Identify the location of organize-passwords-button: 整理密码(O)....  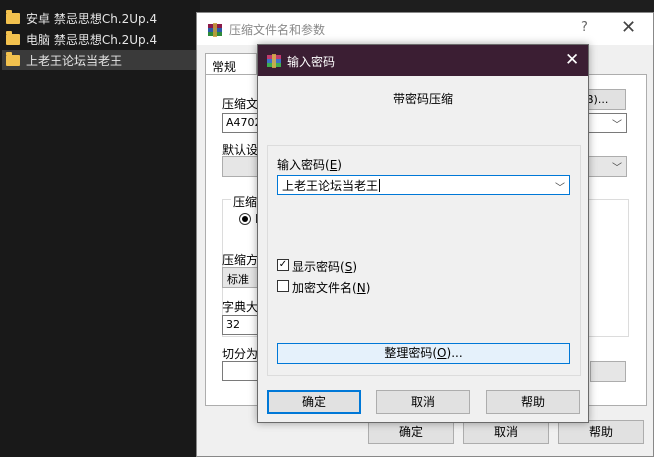
(423, 353).